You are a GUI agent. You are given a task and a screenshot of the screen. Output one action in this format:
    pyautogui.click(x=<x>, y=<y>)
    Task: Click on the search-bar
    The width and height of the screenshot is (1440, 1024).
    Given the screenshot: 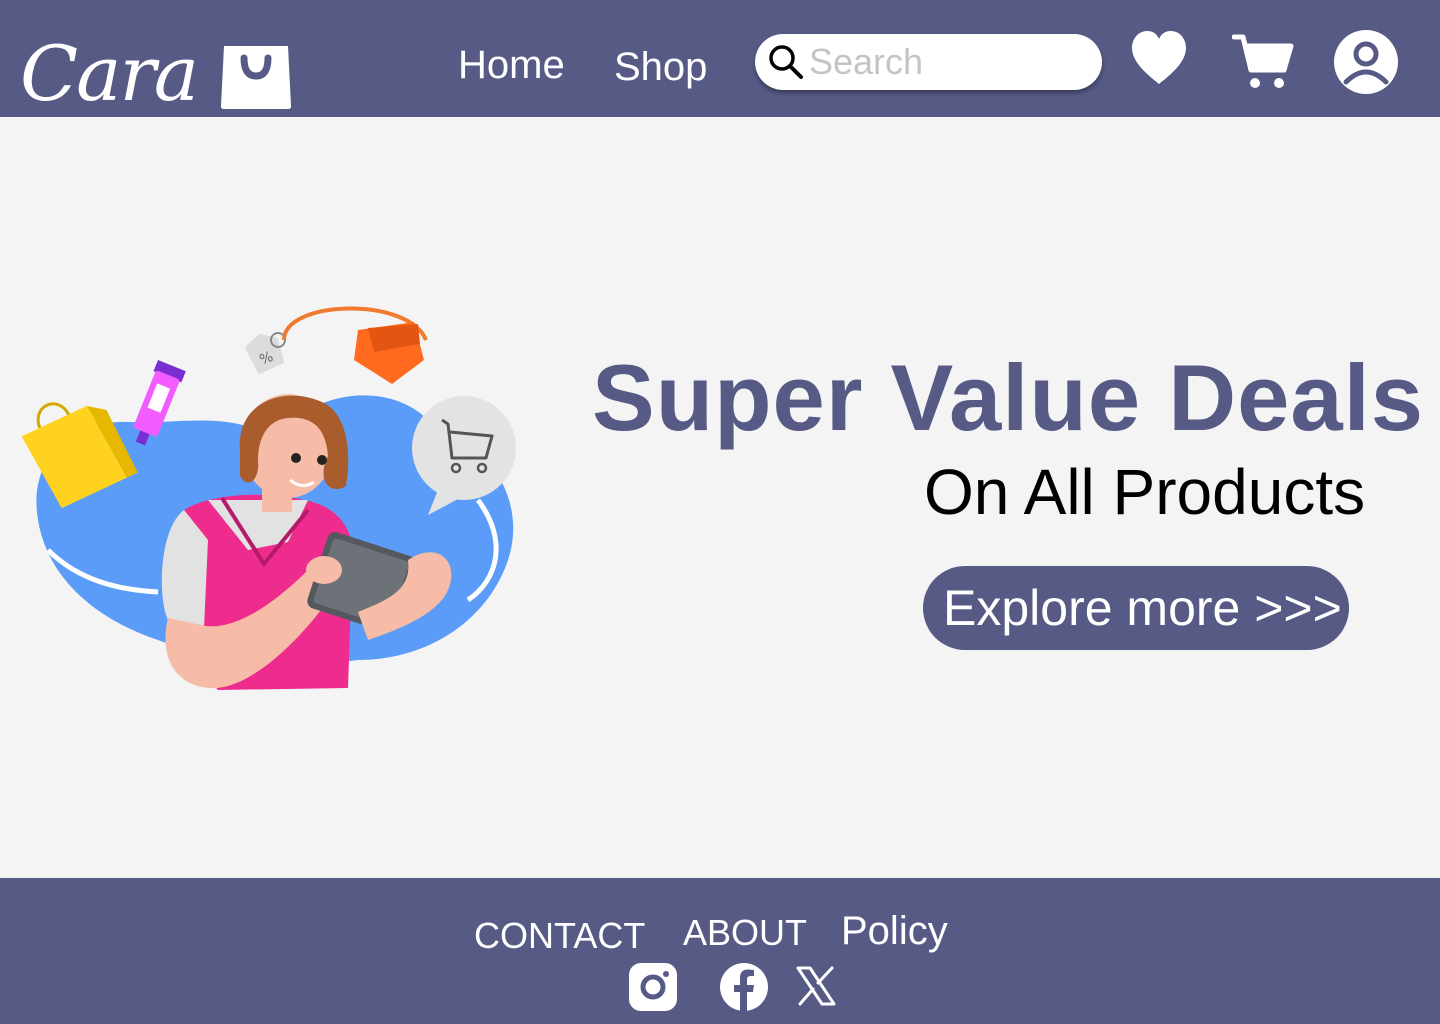 What is the action you would take?
    pyautogui.click(x=928, y=62)
    